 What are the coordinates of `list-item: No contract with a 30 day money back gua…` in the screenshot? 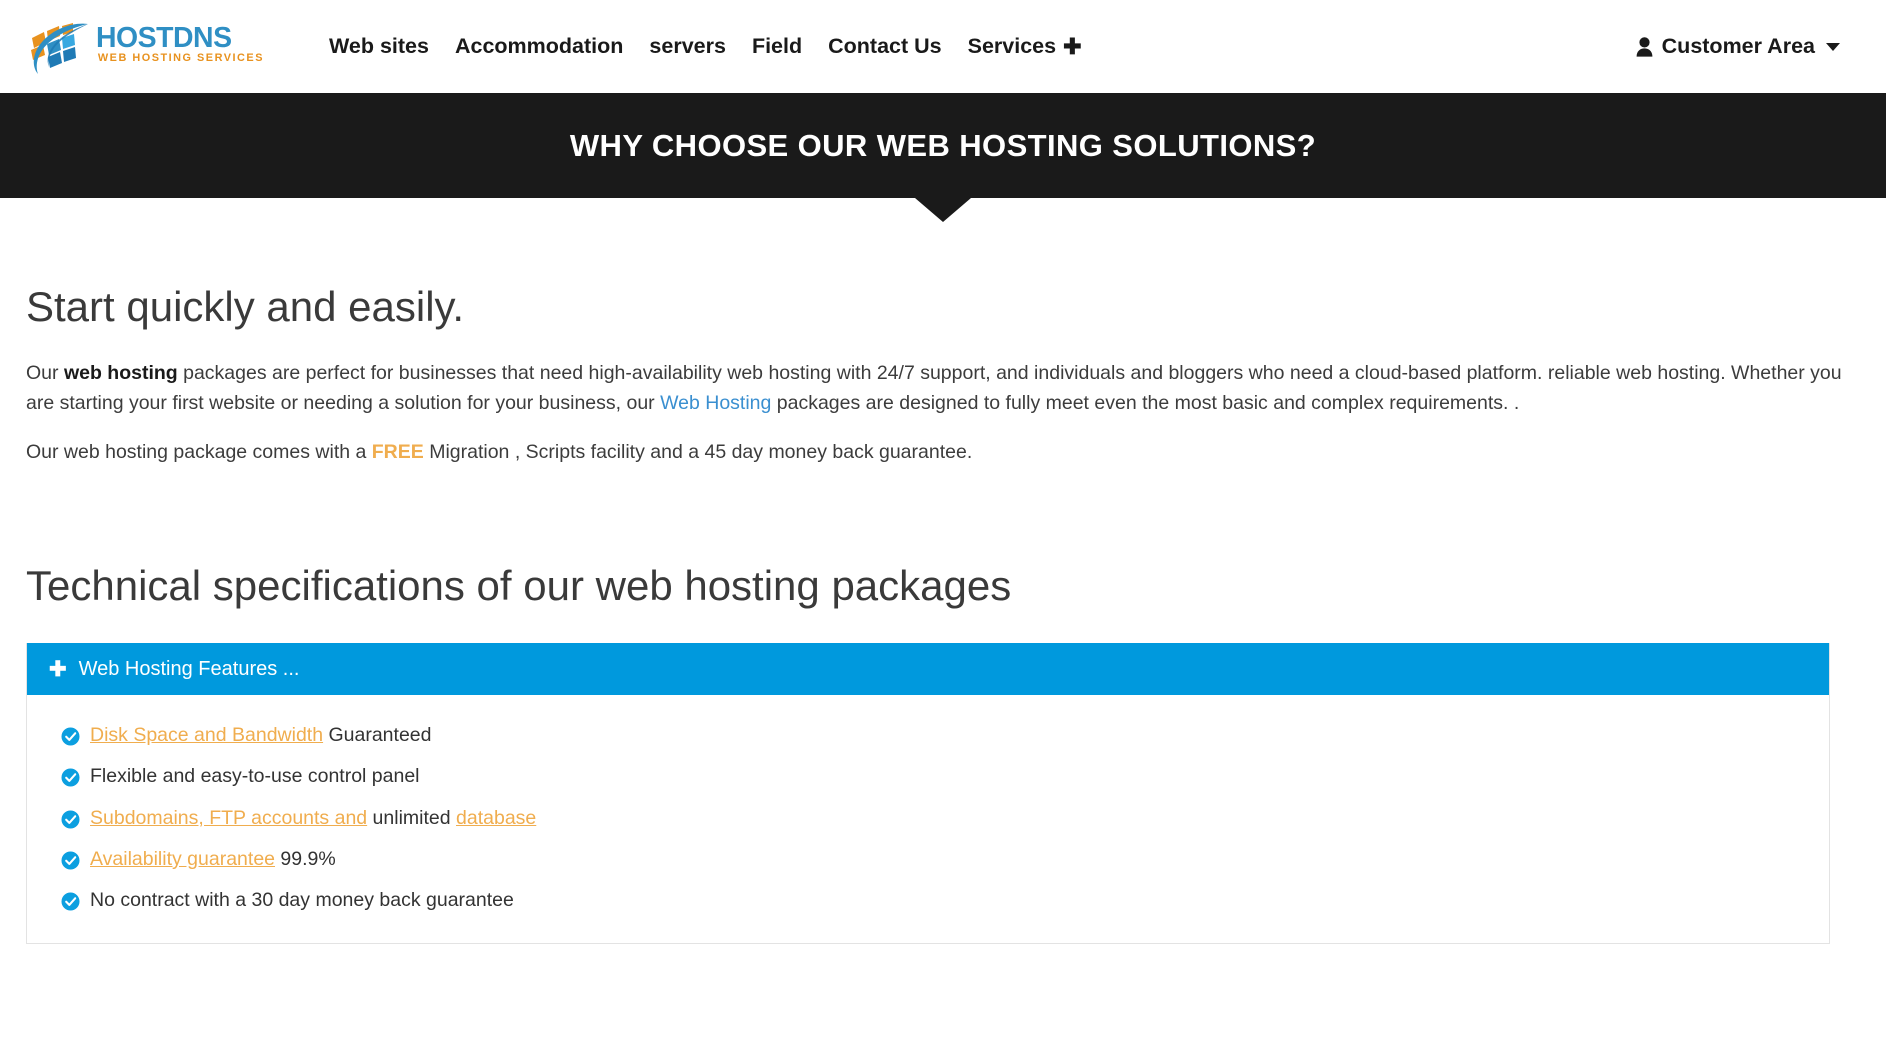 It's located at (928, 900).